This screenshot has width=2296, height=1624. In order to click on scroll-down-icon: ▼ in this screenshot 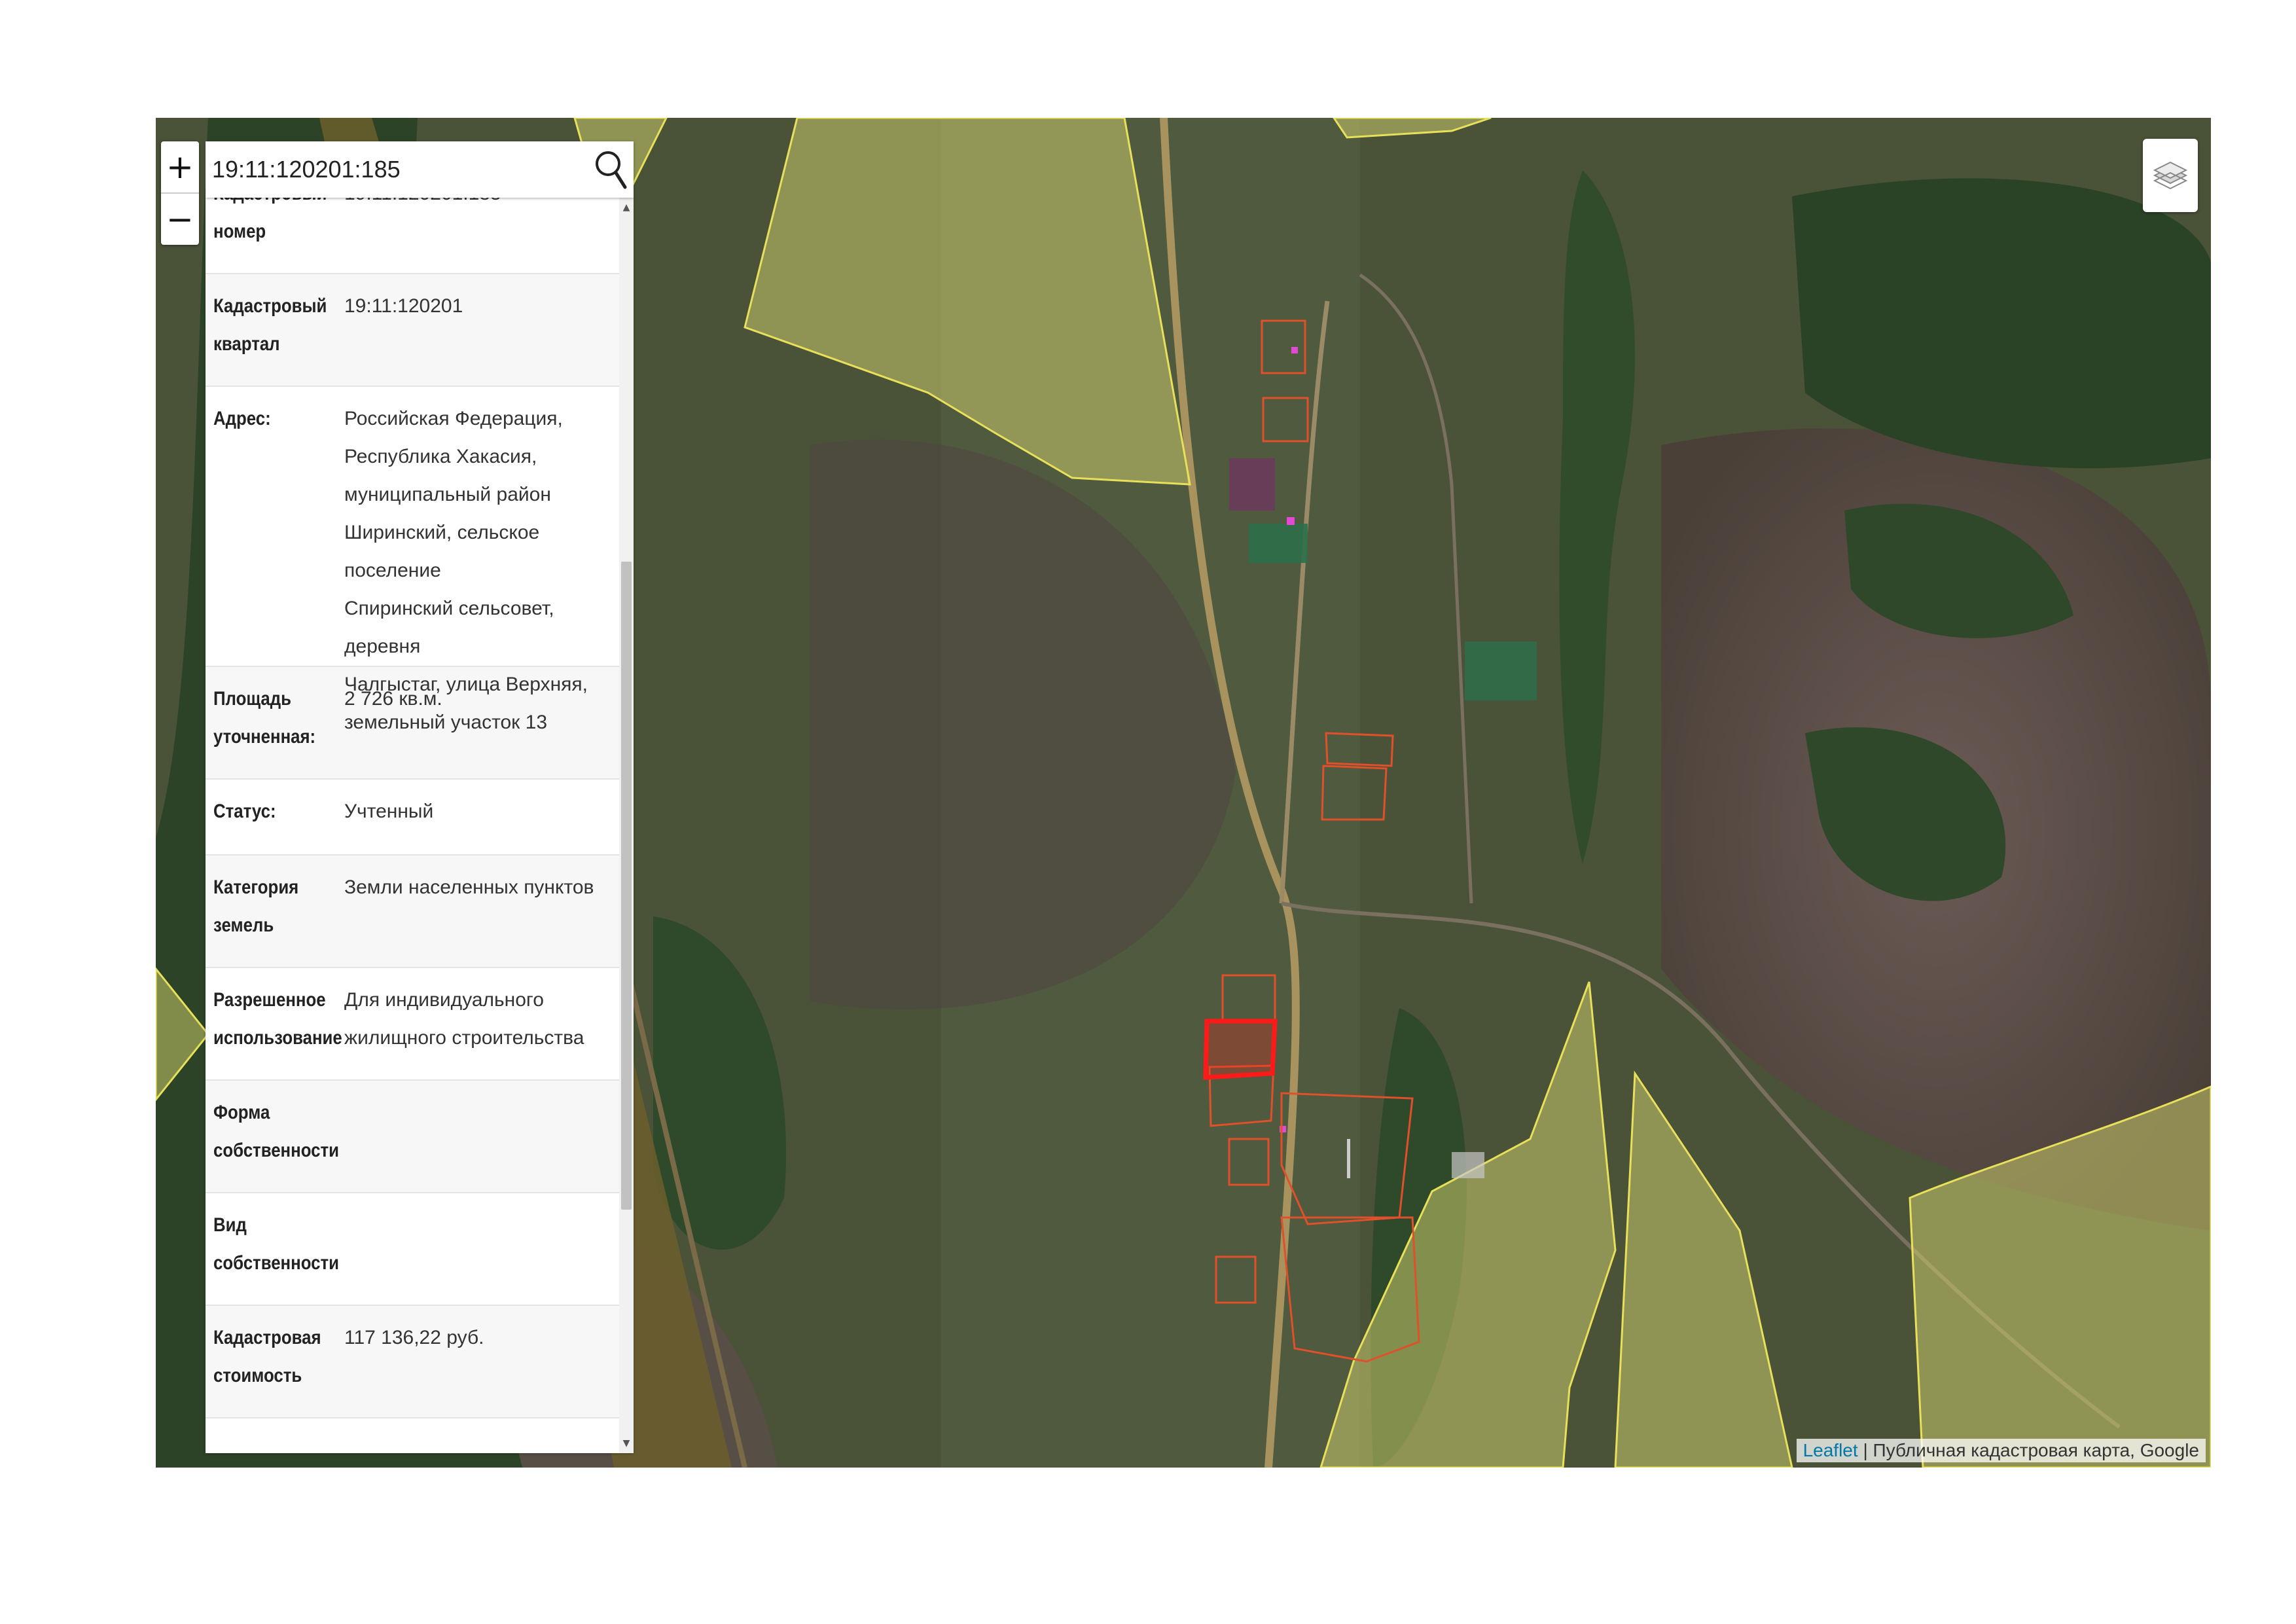, I will do `click(626, 1443)`.